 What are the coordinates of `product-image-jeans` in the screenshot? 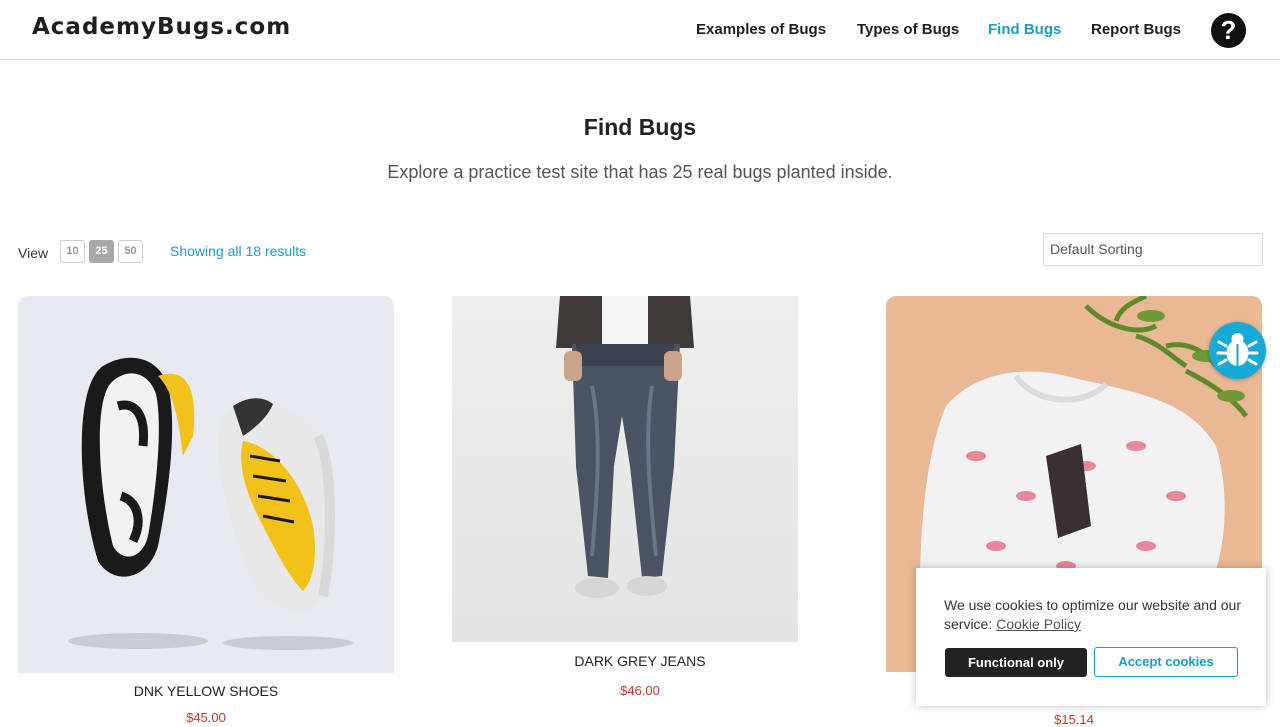 It's located at (625, 469).